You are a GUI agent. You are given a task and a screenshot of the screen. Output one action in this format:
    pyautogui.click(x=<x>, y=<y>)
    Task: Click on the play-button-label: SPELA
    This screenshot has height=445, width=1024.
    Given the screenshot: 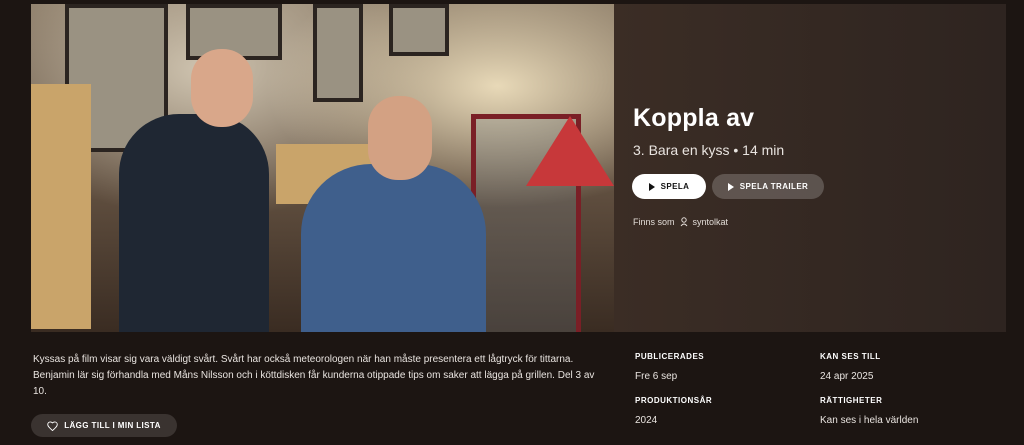 What is the action you would take?
    pyautogui.click(x=675, y=186)
    